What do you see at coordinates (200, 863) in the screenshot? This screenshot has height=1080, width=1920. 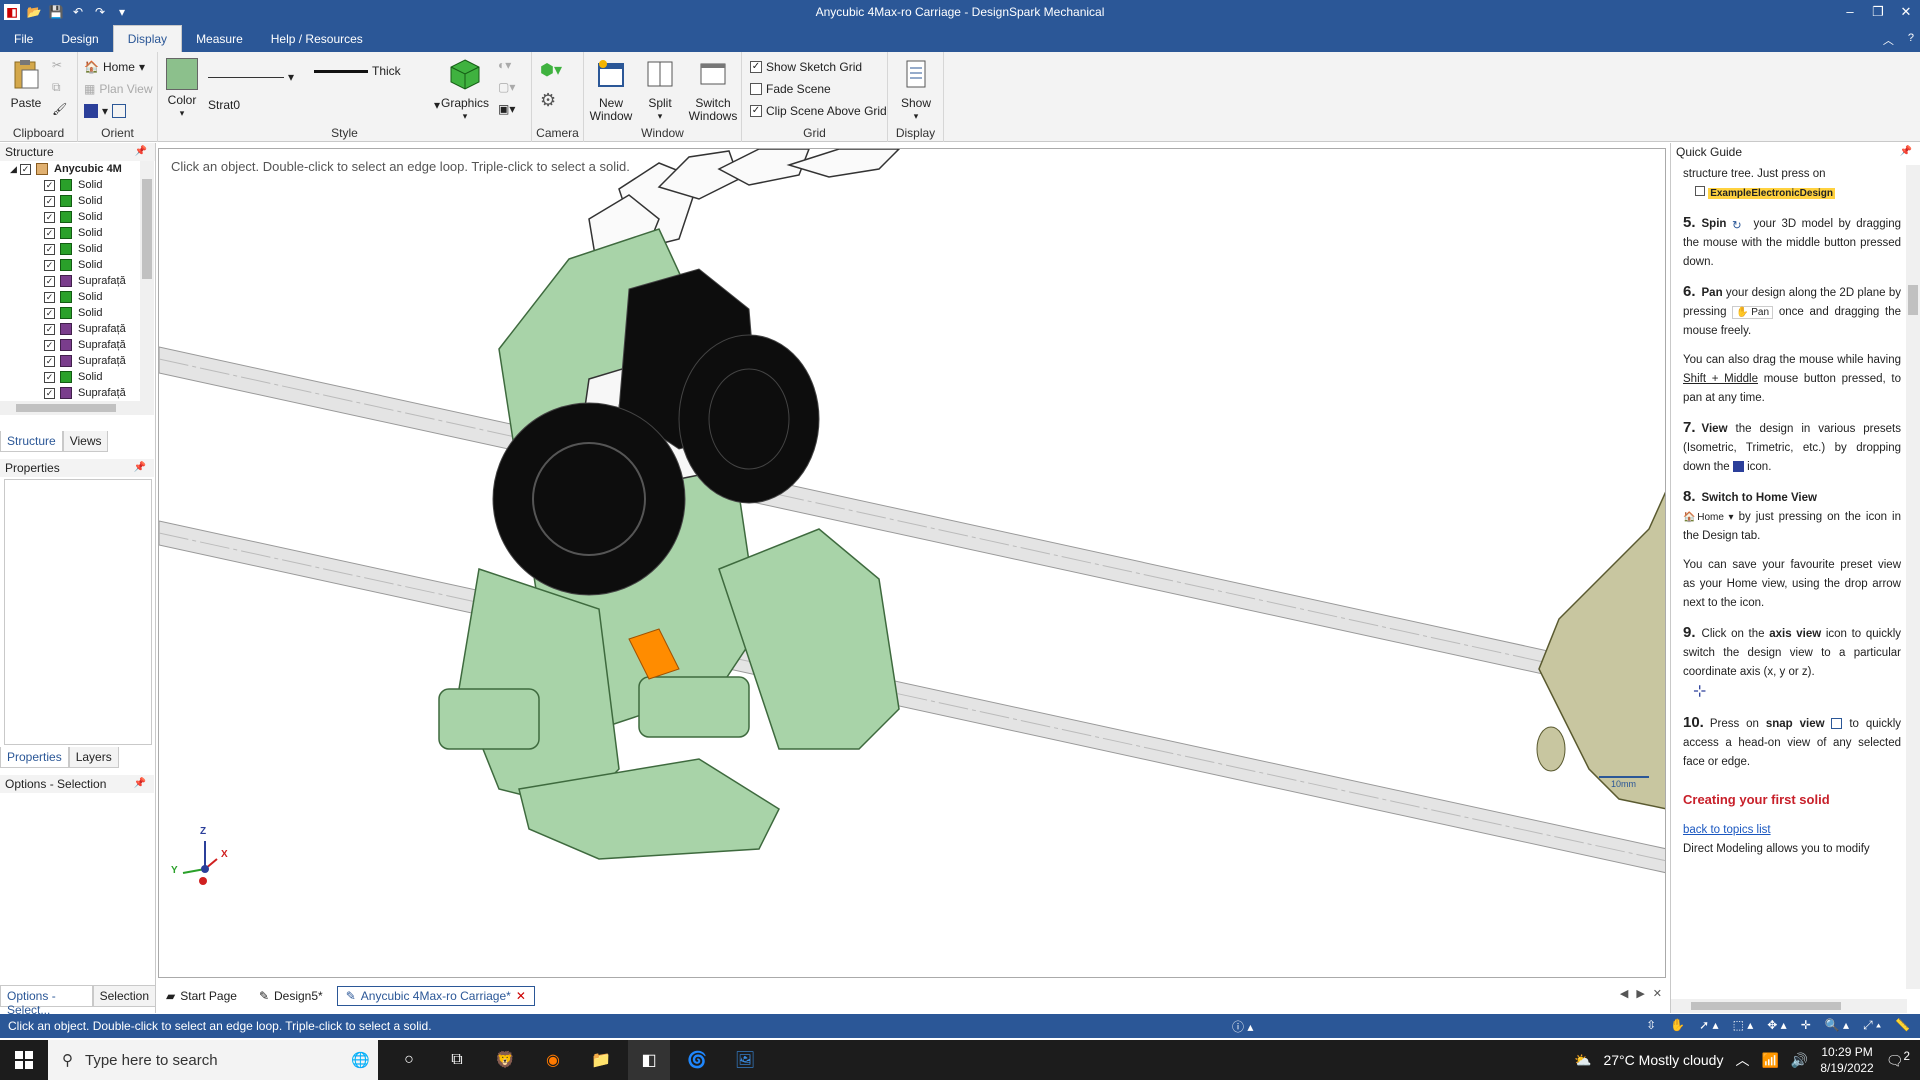 I see `axis-triad` at bounding box center [200, 863].